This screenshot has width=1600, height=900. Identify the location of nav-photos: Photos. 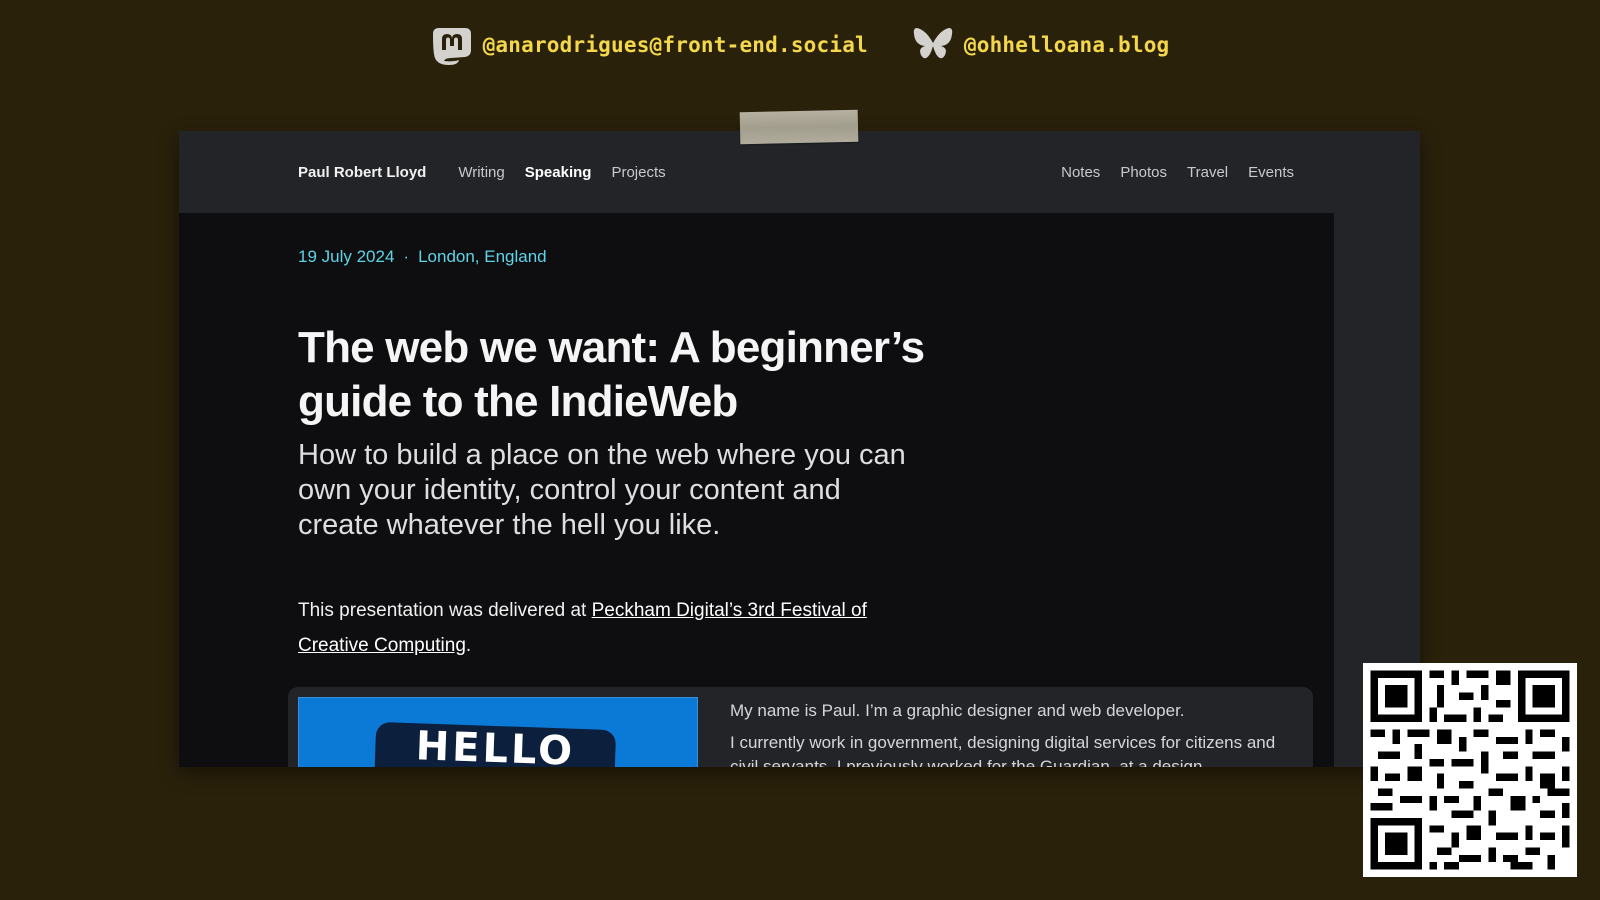
(1143, 172).